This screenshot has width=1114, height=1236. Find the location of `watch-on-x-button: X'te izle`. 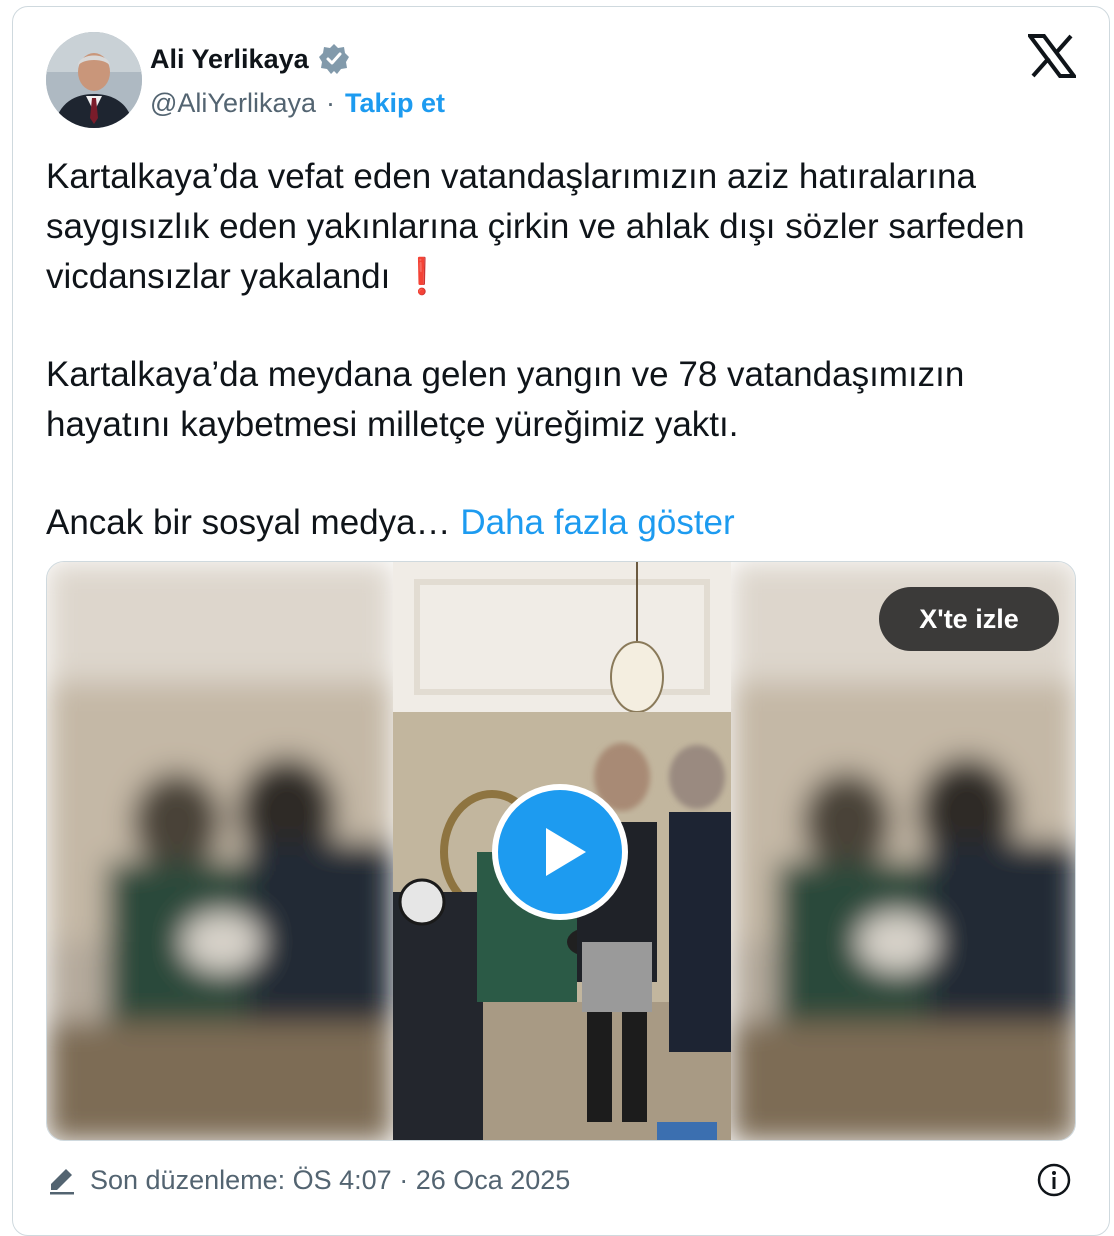

watch-on-x-button: X'te izle is located at coordinates (969, 619).